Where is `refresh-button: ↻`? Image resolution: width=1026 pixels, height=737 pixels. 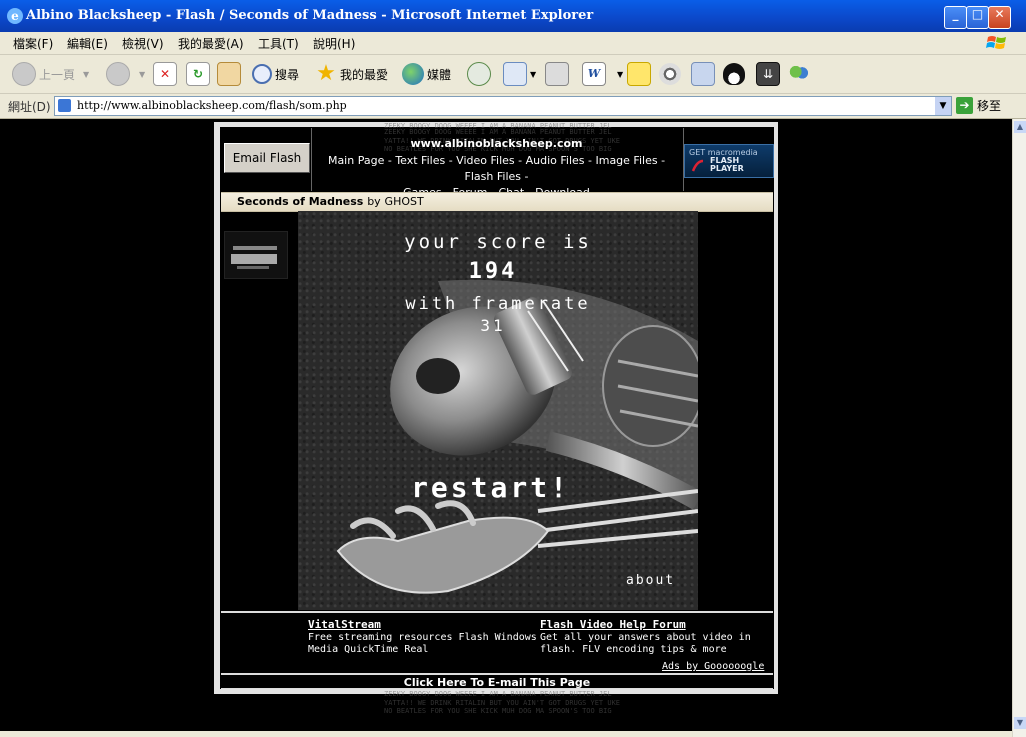 refresh-button: ↻ is located at coordinates (199, 74).